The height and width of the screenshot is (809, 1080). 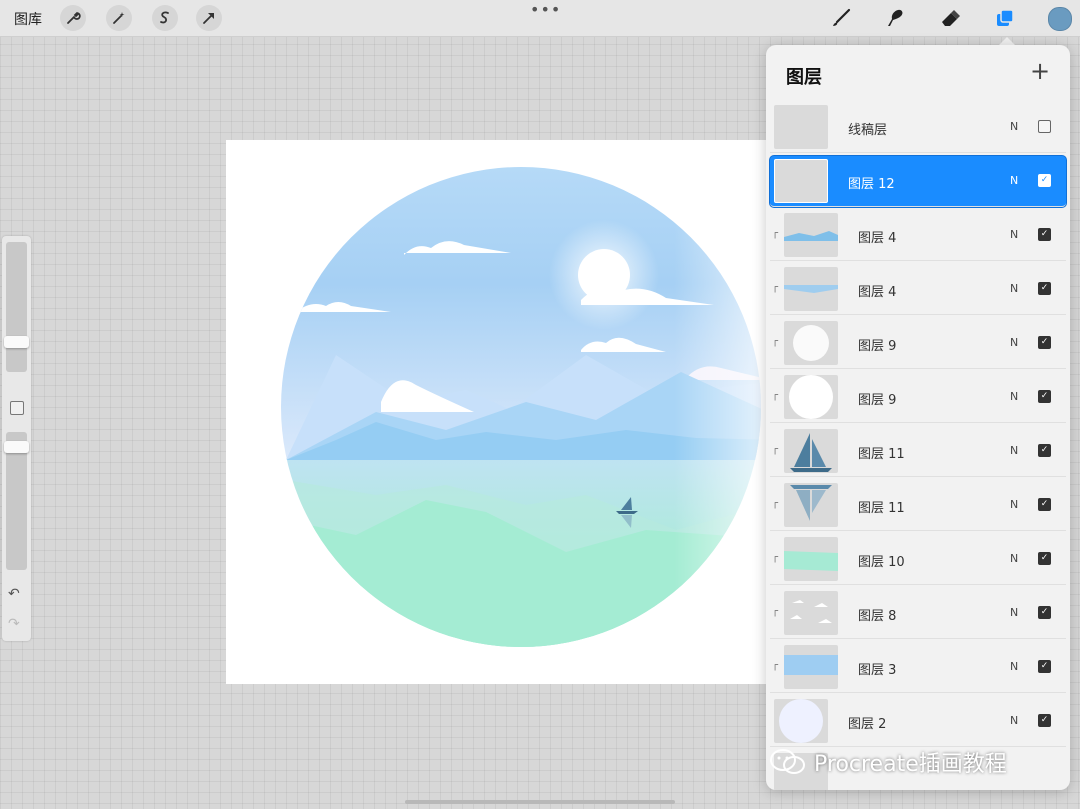 I want to click on brush-icon, so click(x=841, y=18).